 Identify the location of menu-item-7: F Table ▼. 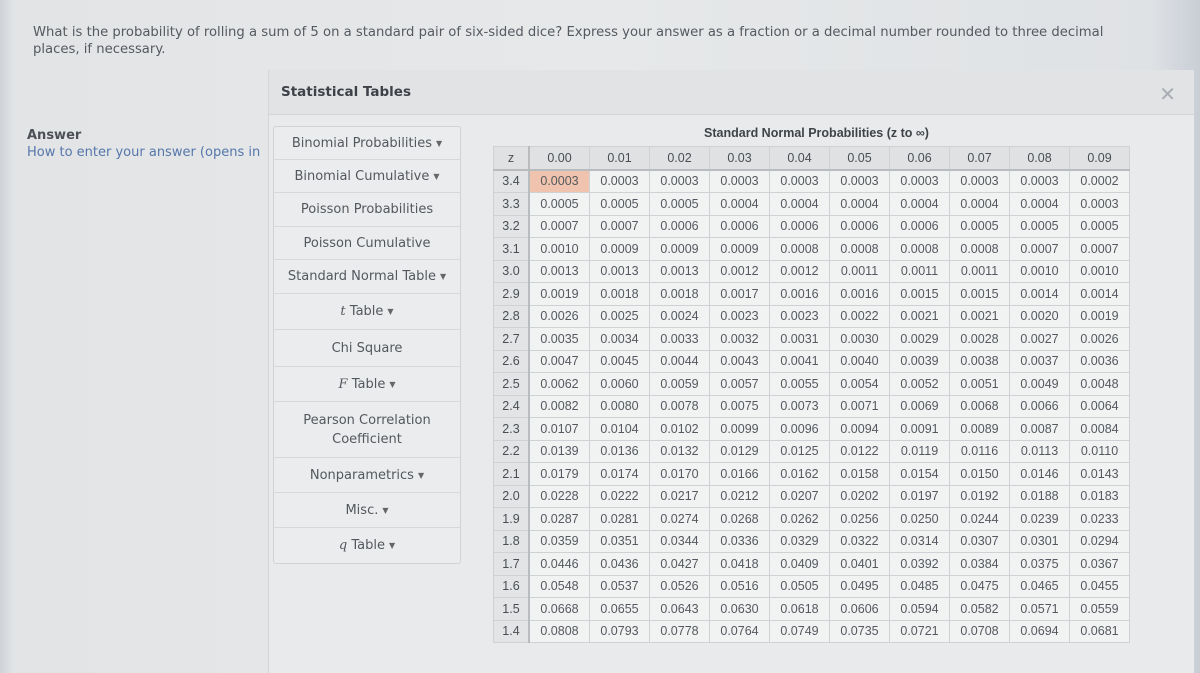
(367, 384).